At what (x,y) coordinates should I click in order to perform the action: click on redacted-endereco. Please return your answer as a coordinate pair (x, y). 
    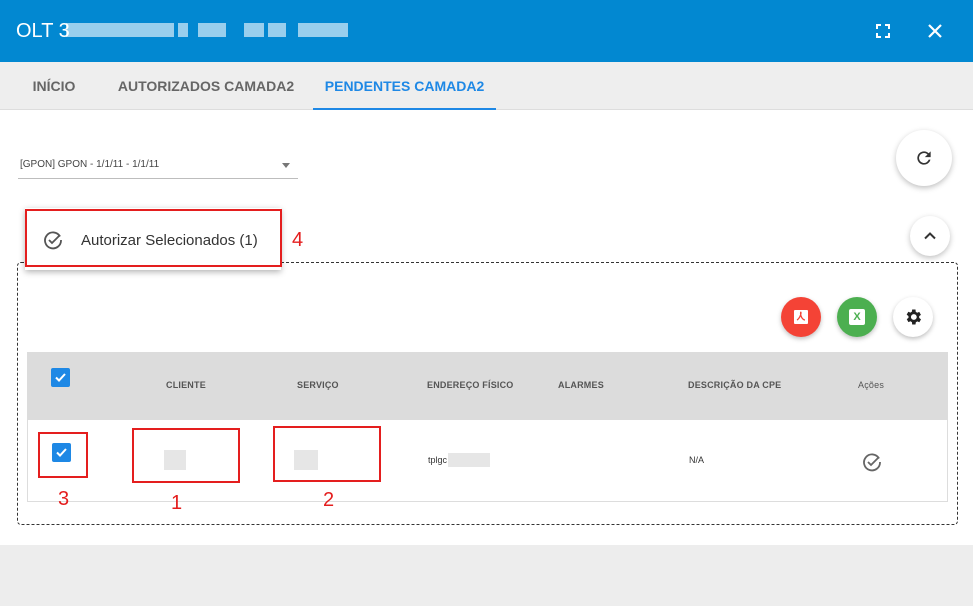
    Looking at the image, I should click on (469, 460).